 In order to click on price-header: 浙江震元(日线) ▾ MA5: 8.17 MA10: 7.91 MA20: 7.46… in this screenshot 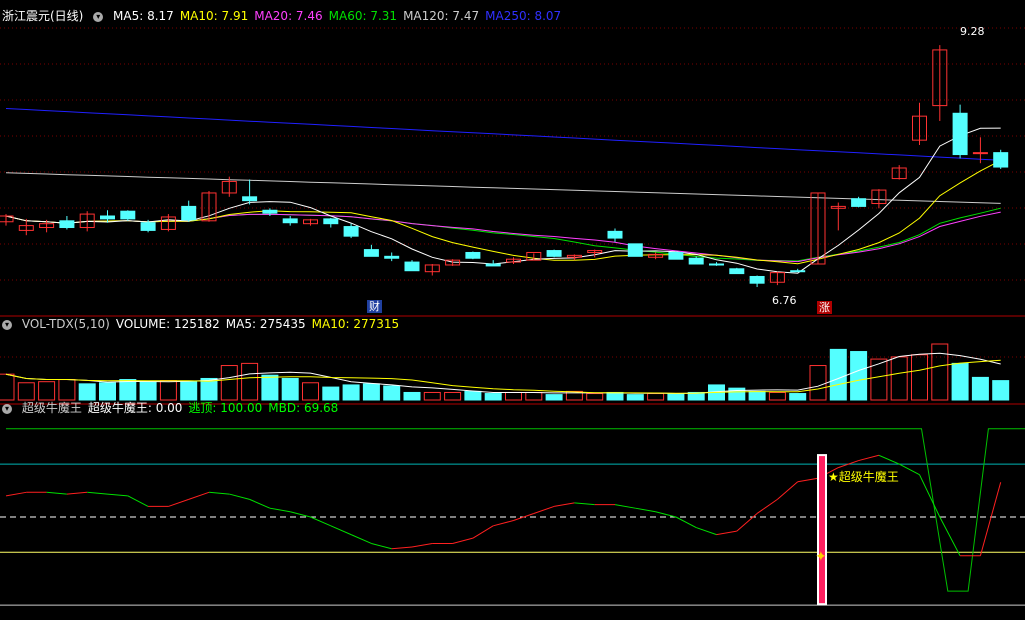, I will do `click(287, 16)`.